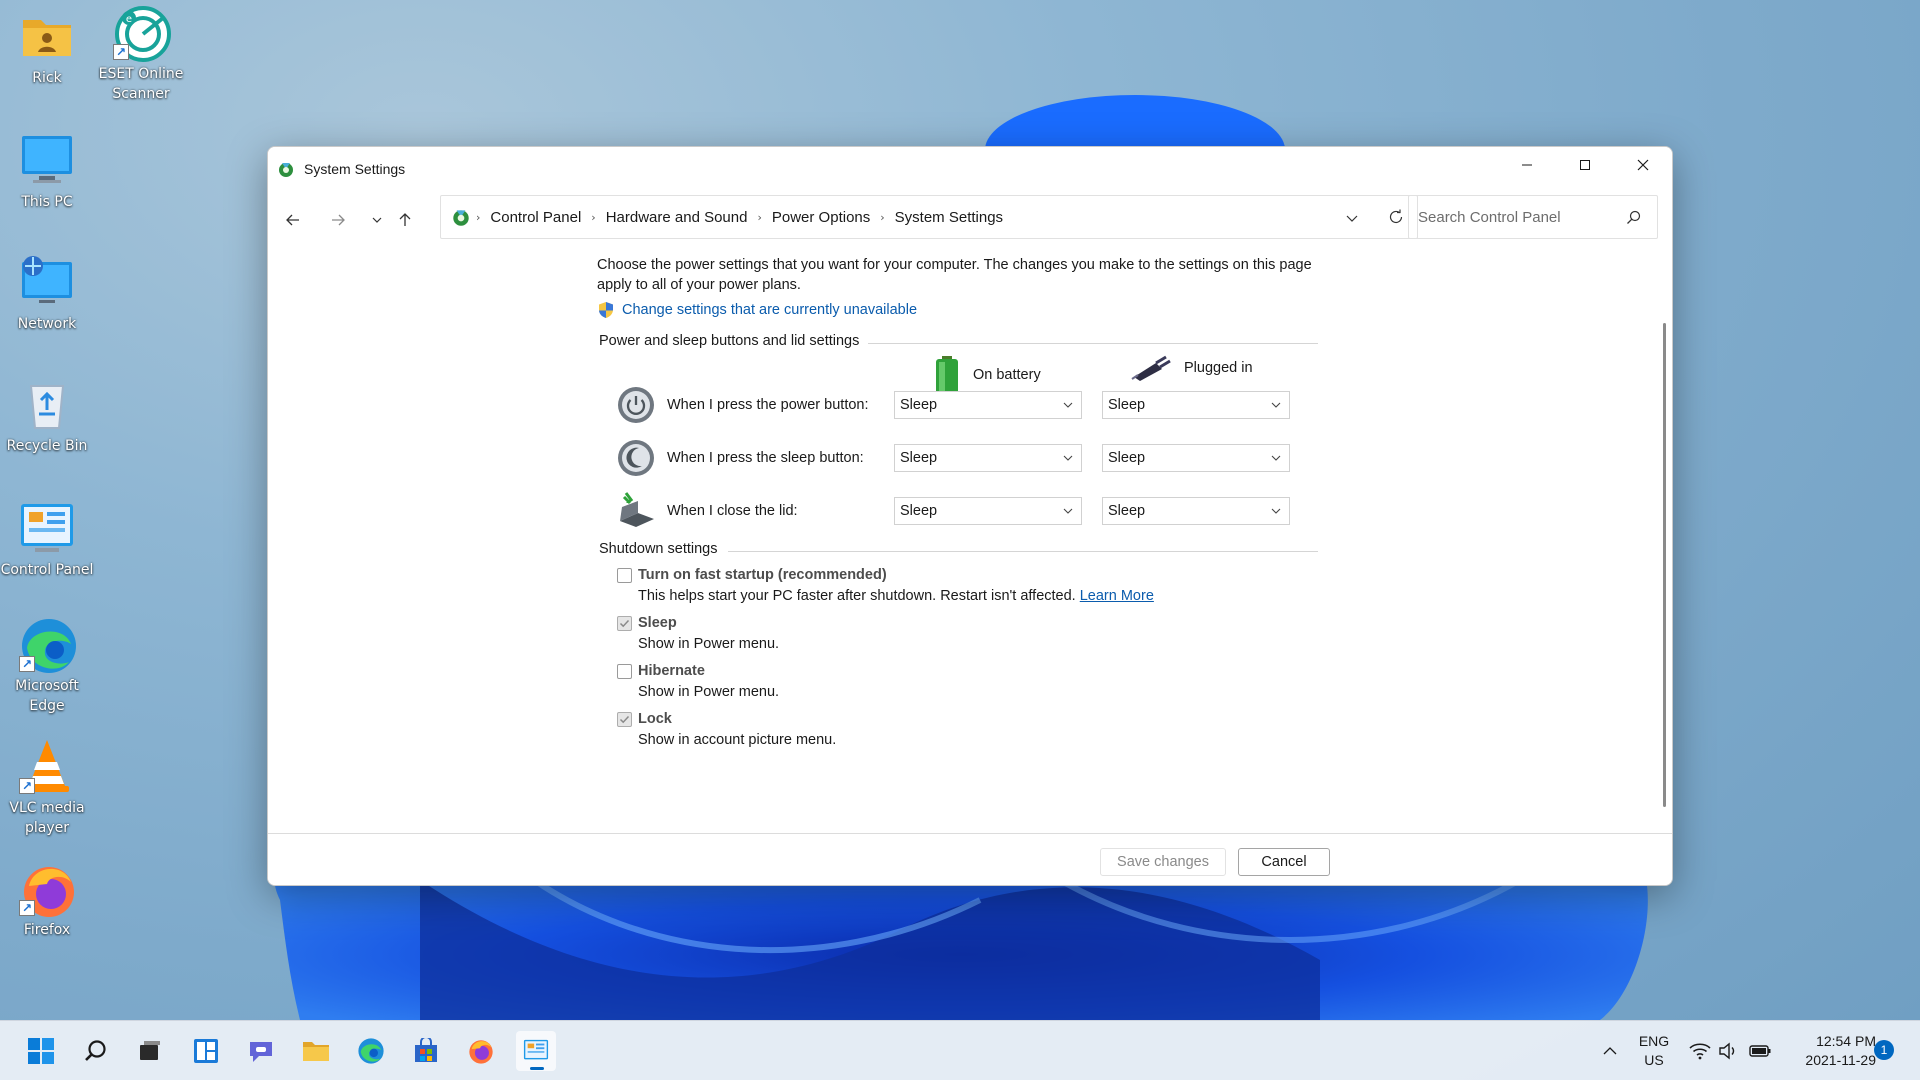 This screenshot has width=1920, height=1080. I want to click on arrow-right-icon, so click(338, 220).